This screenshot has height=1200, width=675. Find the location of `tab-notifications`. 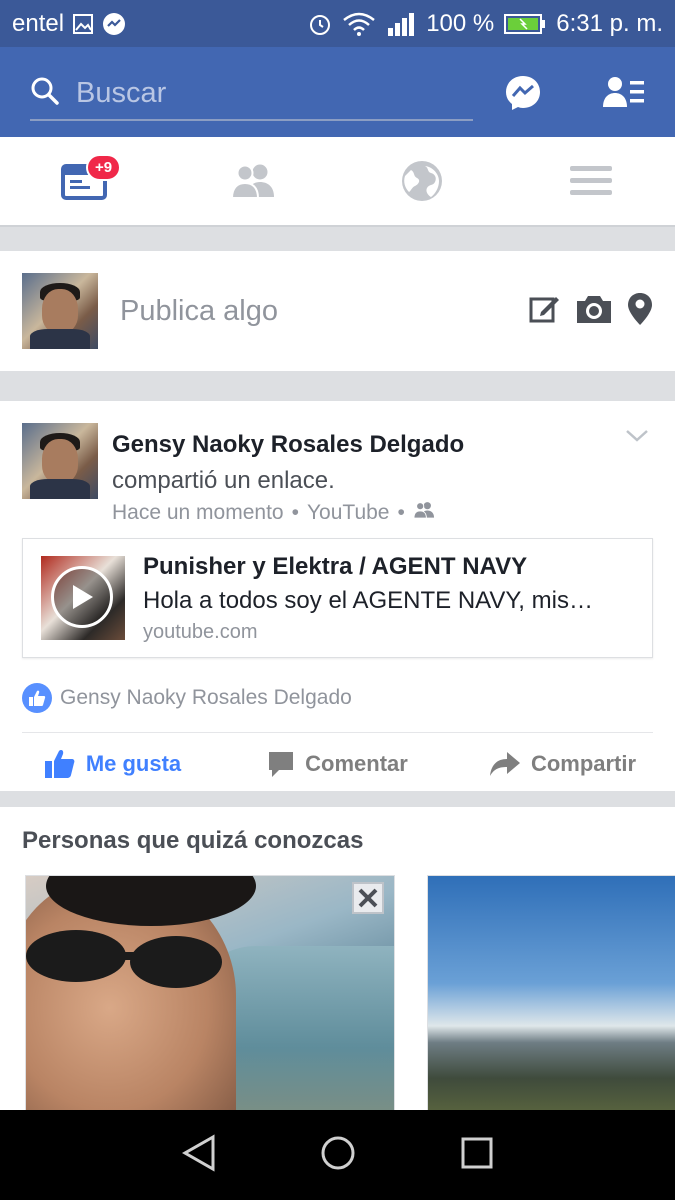

tab-notifications is located at coordinates (422, 181).